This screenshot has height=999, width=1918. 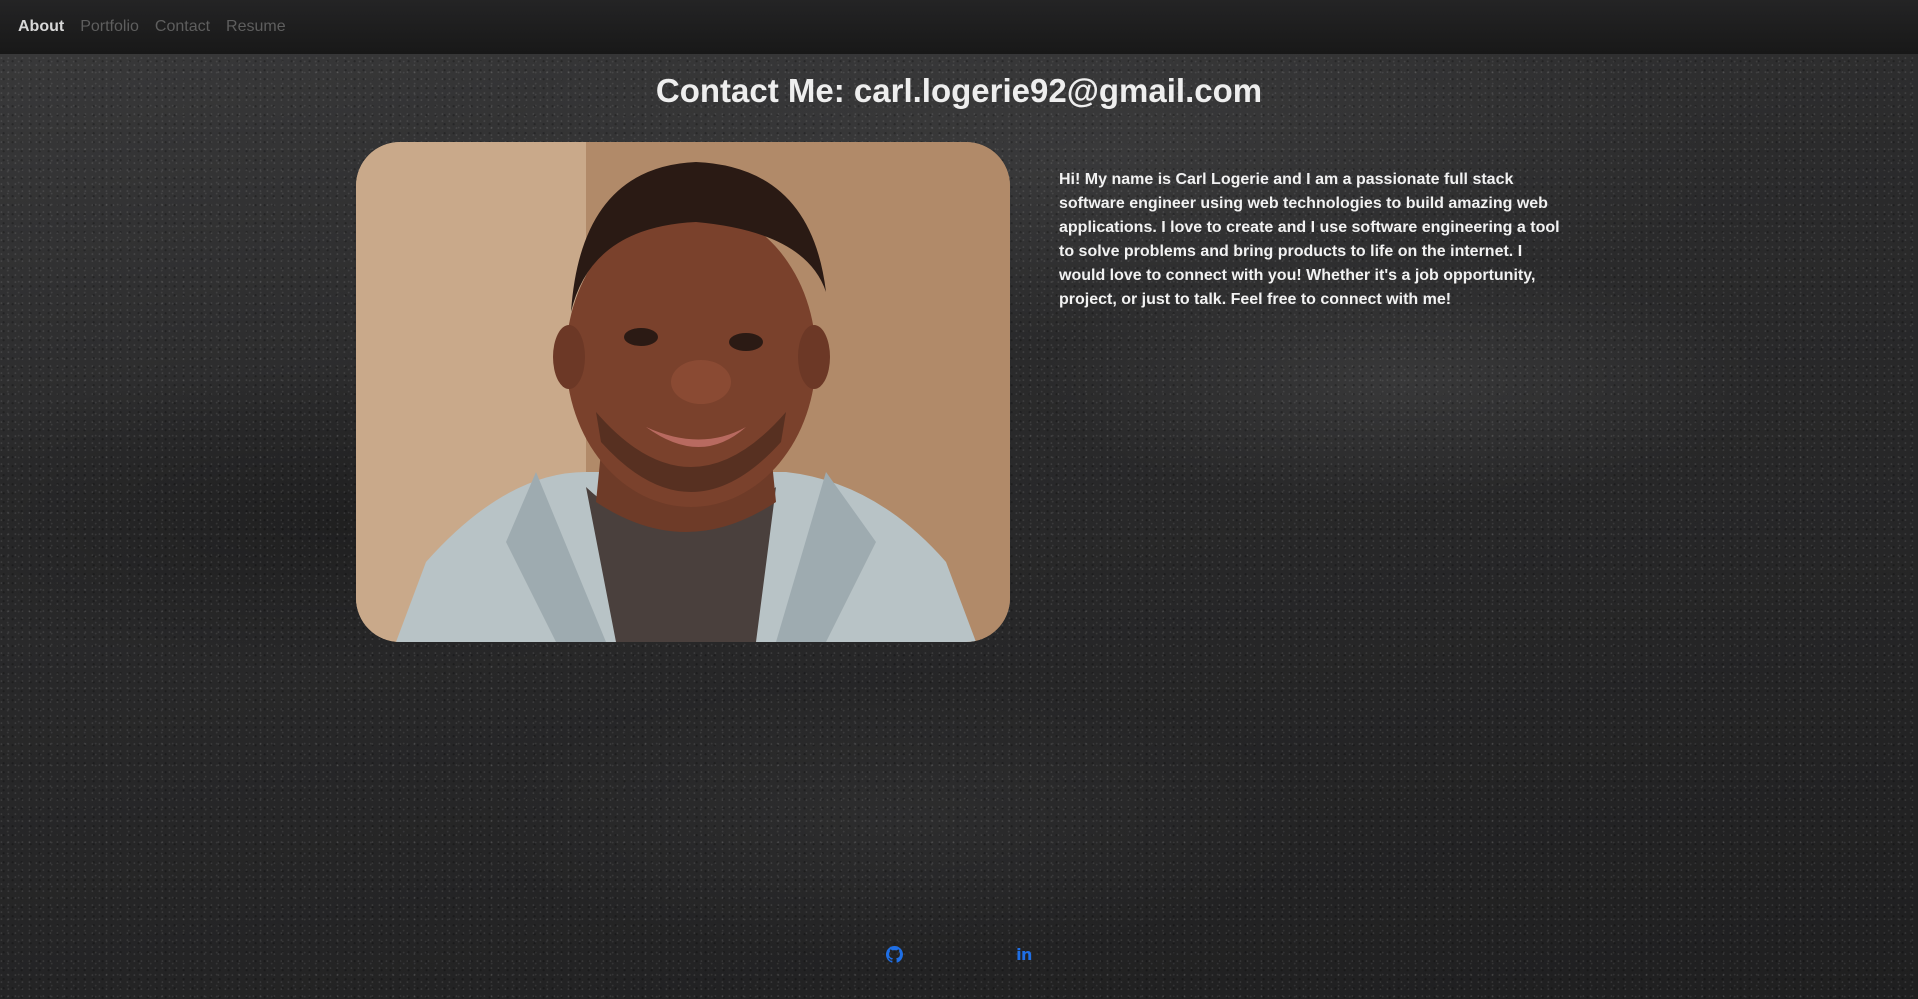 I want to click on github-link, so click(x=894, y=954).